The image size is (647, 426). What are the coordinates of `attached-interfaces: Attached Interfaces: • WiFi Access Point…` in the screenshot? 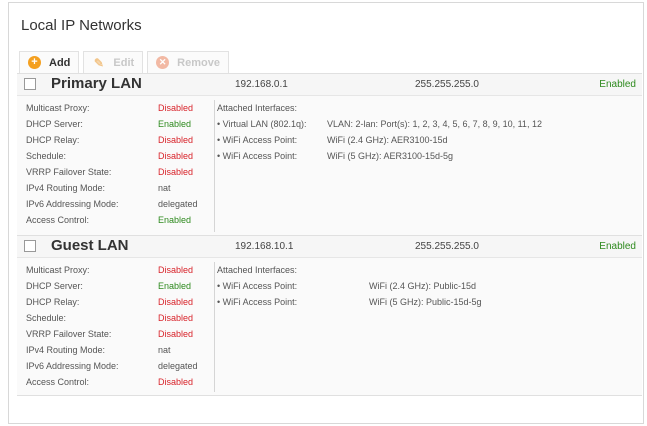 It's located at (427, 287).